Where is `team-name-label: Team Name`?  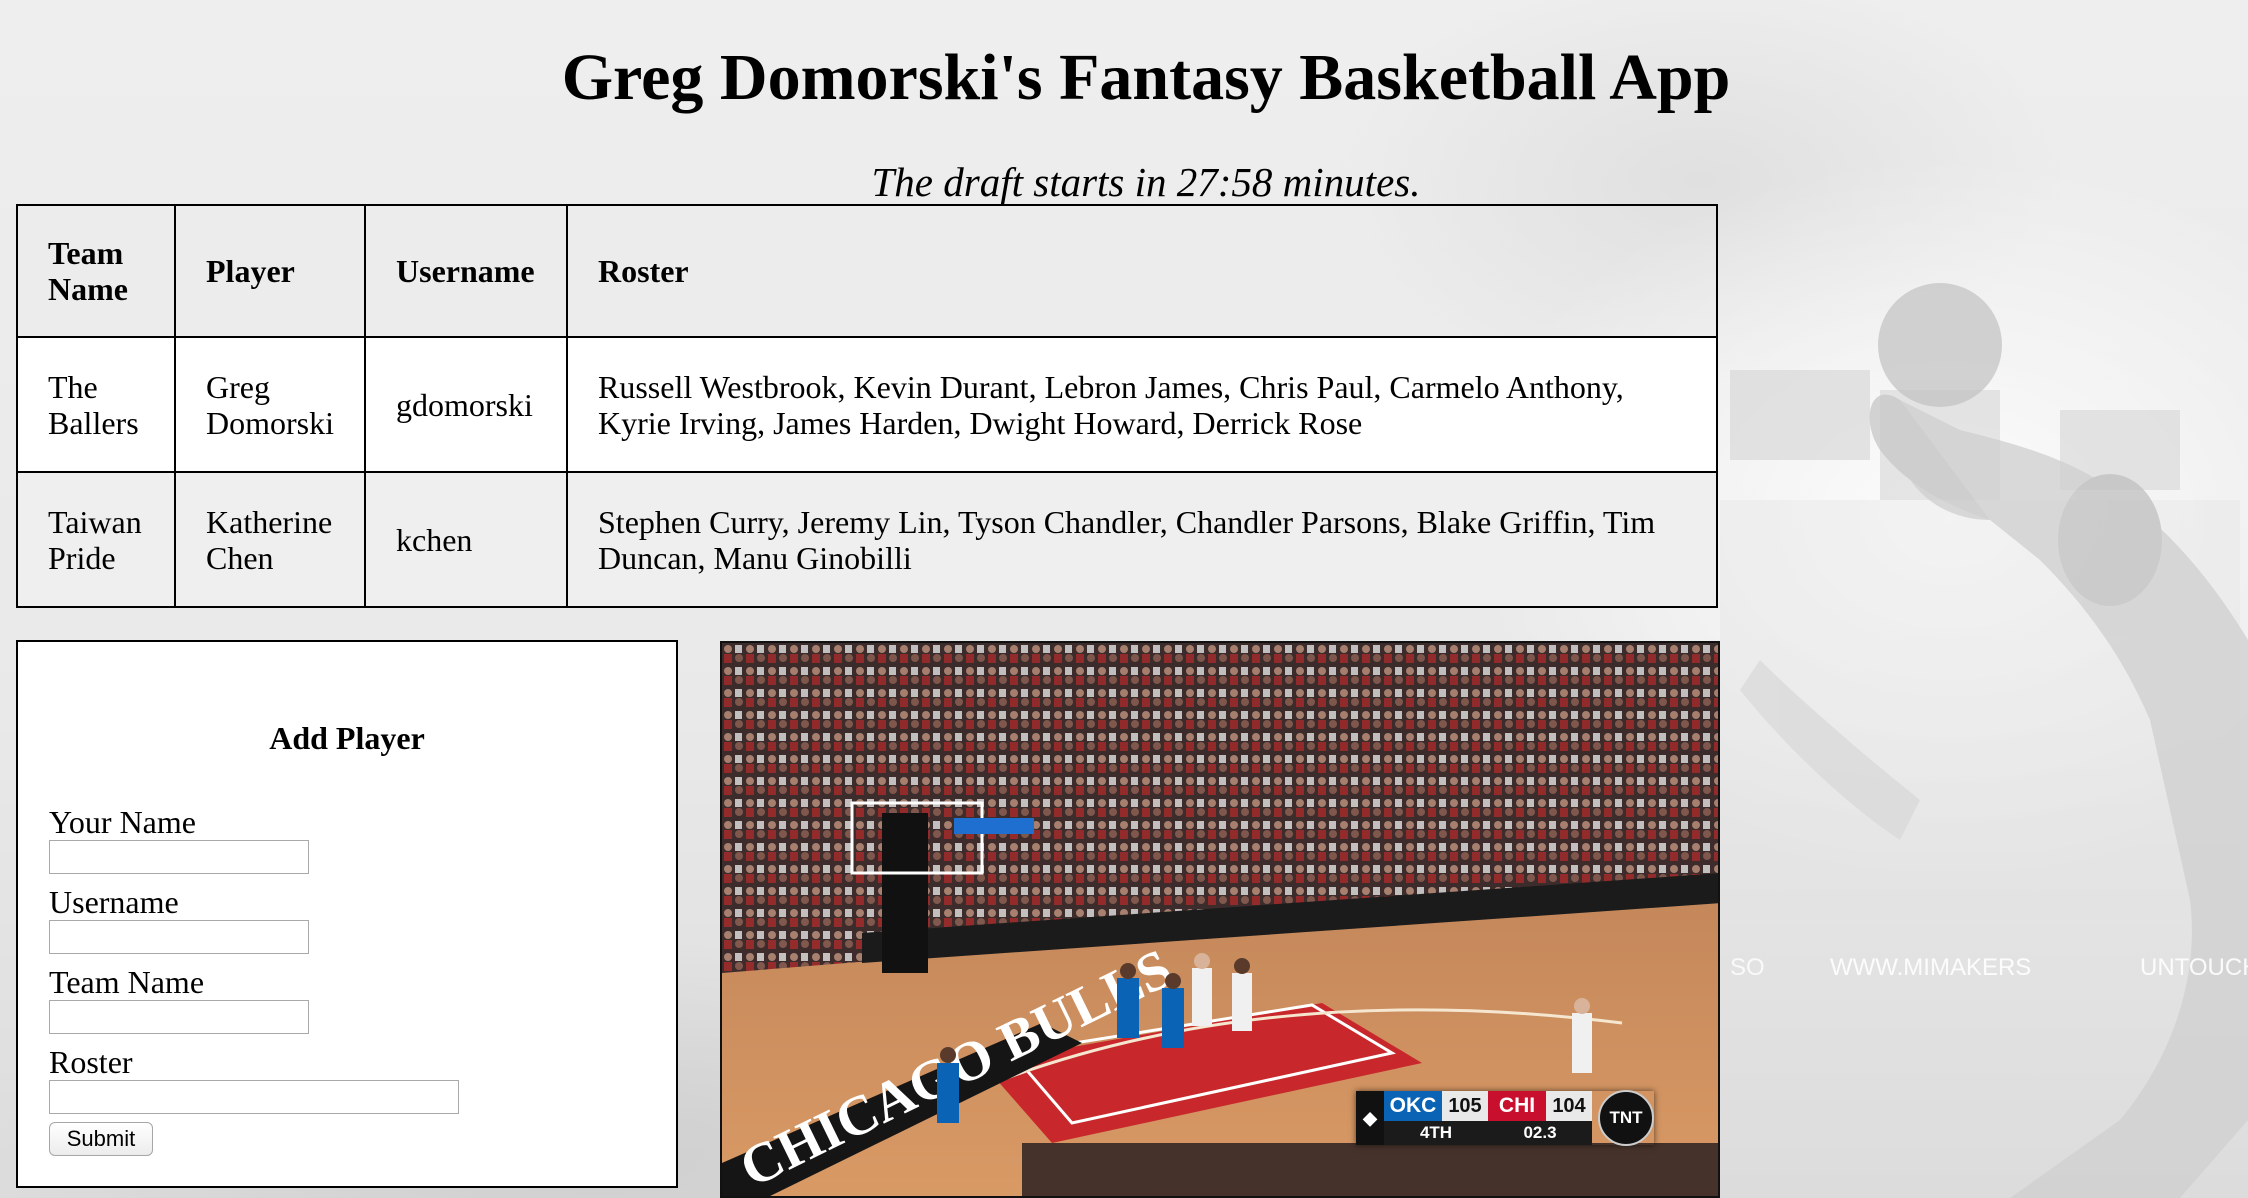 team-name-label: Team Name is located at coordinates (127, 982).